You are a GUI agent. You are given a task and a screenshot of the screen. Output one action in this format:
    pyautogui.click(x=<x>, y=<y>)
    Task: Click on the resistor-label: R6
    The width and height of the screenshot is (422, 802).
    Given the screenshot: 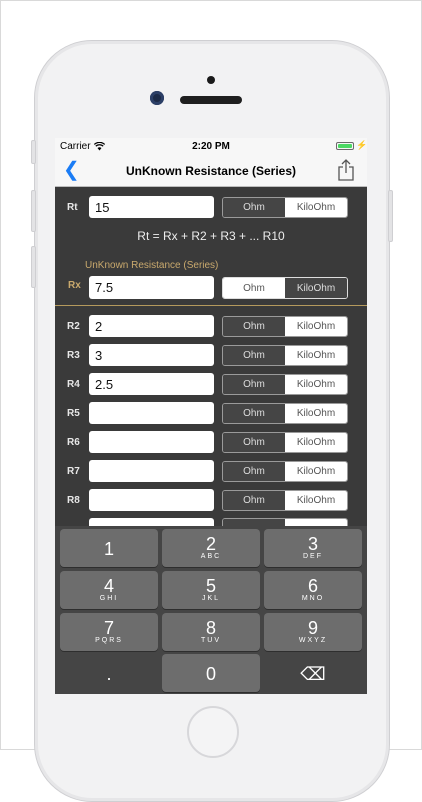 What is the action you would take?
    pyautogui.click(x=73, y=442)
    